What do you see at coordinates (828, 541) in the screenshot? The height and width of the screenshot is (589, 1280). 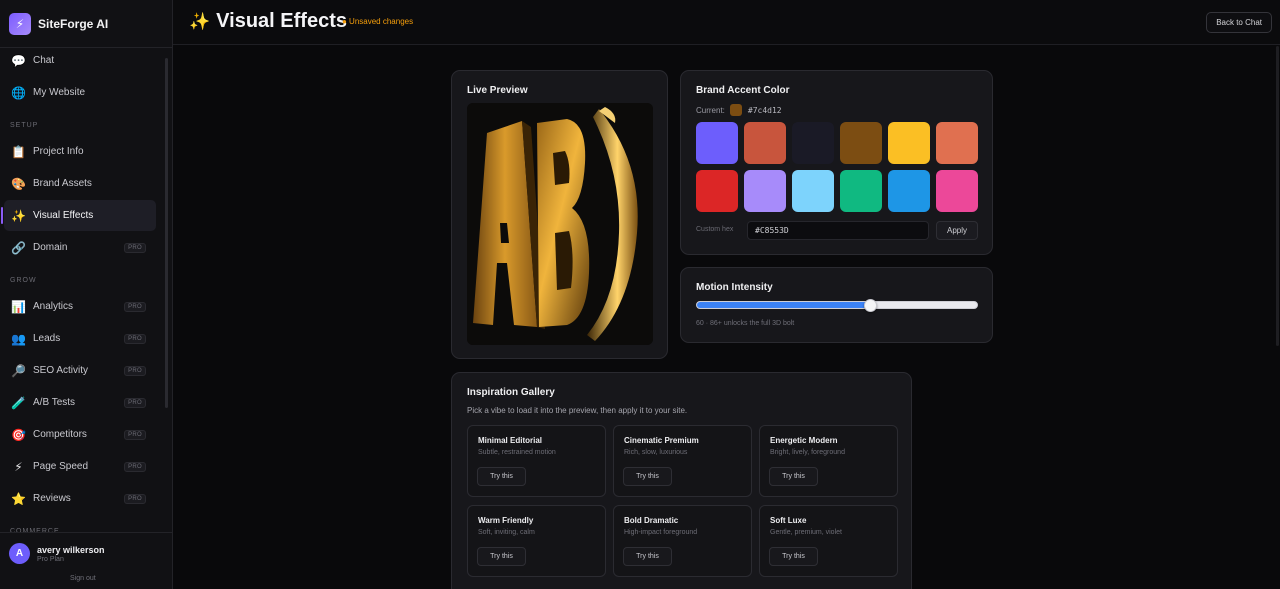 I see `vibe-card-soft-luxe: Soft Luxe Gentle, premium, violet Try this` at bounding box center [828, 541].